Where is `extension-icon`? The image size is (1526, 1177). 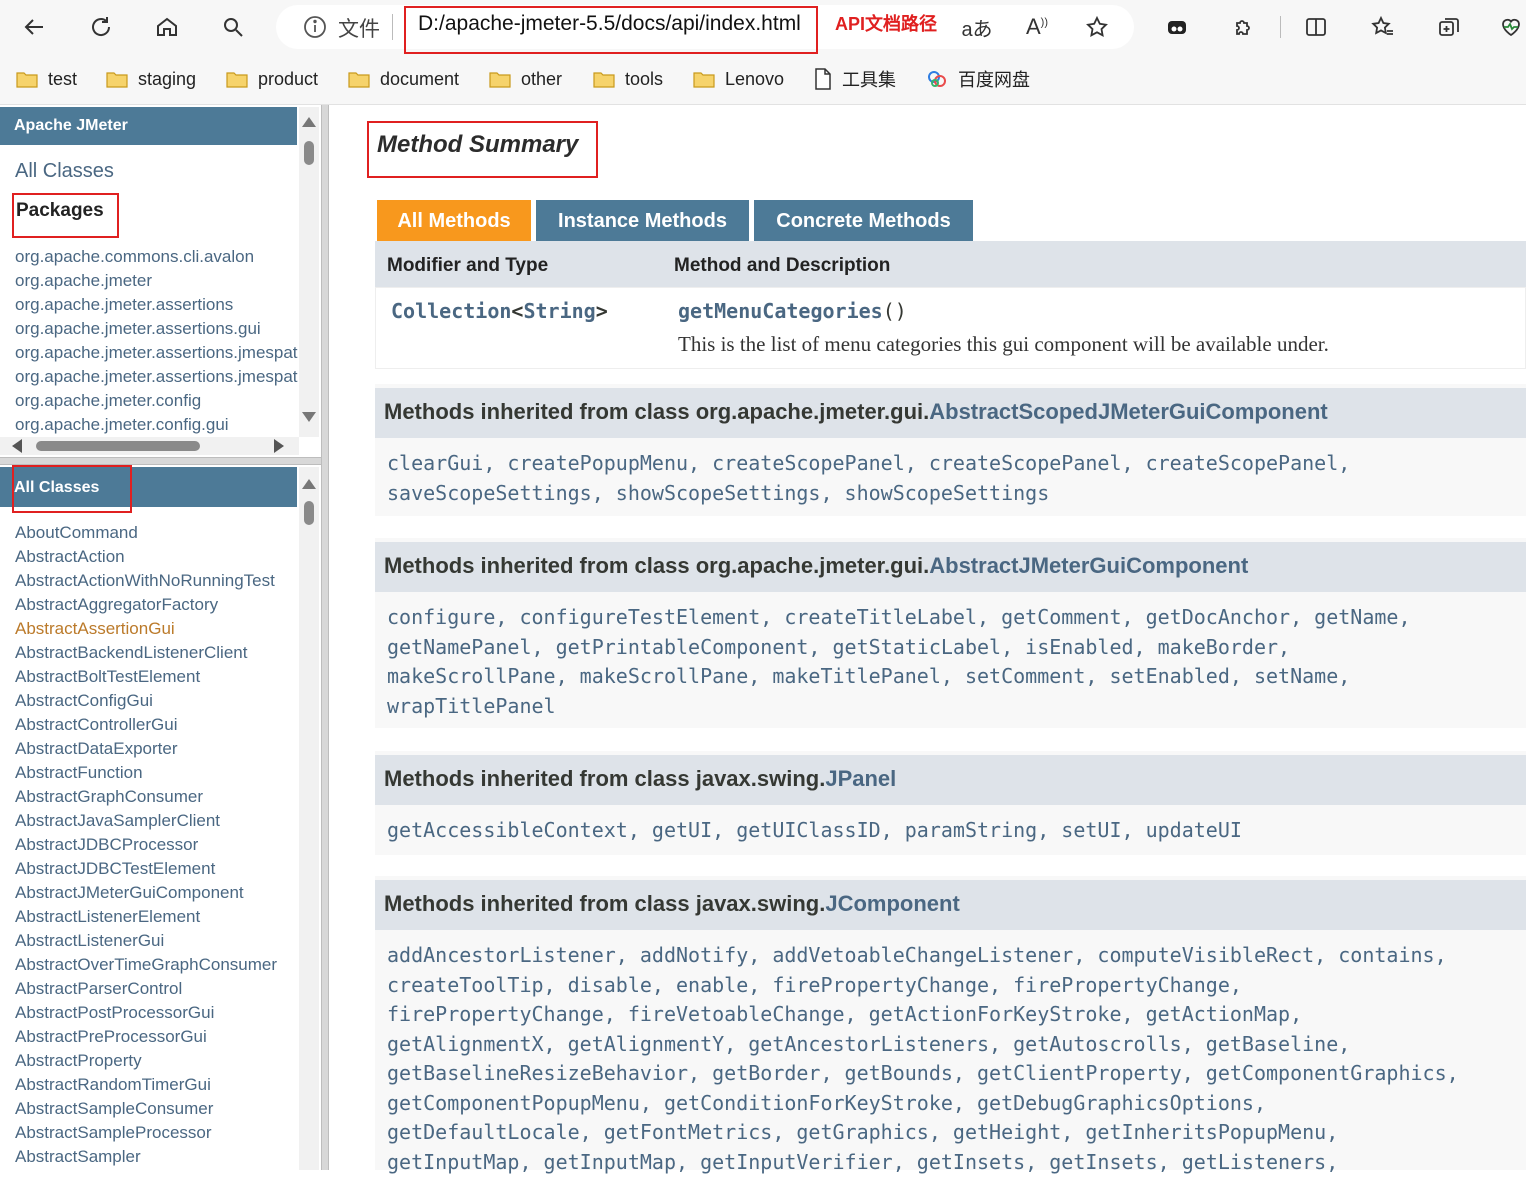
extension-icon is located at coordinates (1177, 27).